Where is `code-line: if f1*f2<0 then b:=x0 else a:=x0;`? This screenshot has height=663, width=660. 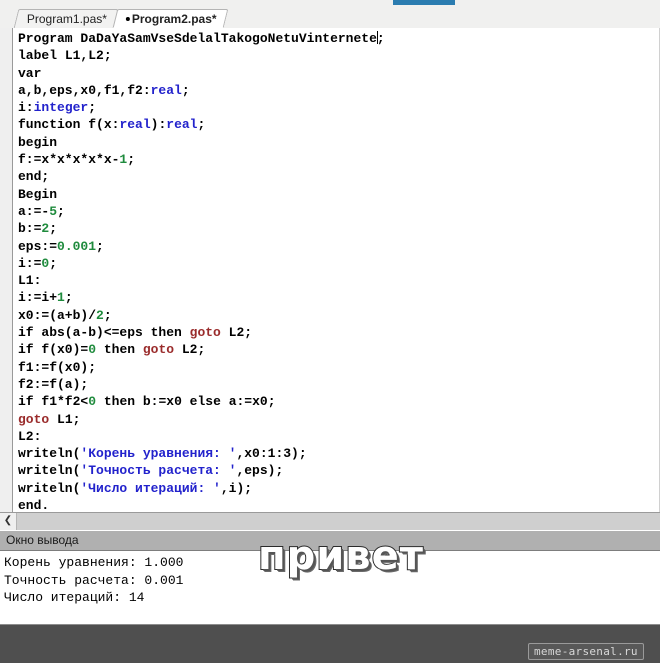 code-line: if f1*f2<0 then b:=x0 else a:=x0; is located at coordinates (201, 401).